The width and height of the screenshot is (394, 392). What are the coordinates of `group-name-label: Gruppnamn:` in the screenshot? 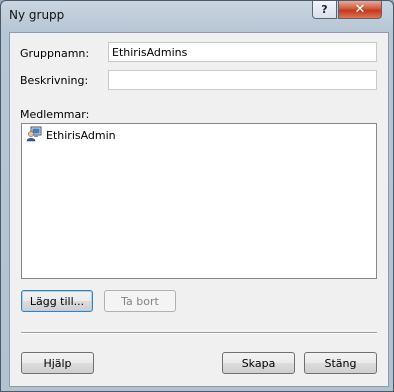 It's located at (55, 53).